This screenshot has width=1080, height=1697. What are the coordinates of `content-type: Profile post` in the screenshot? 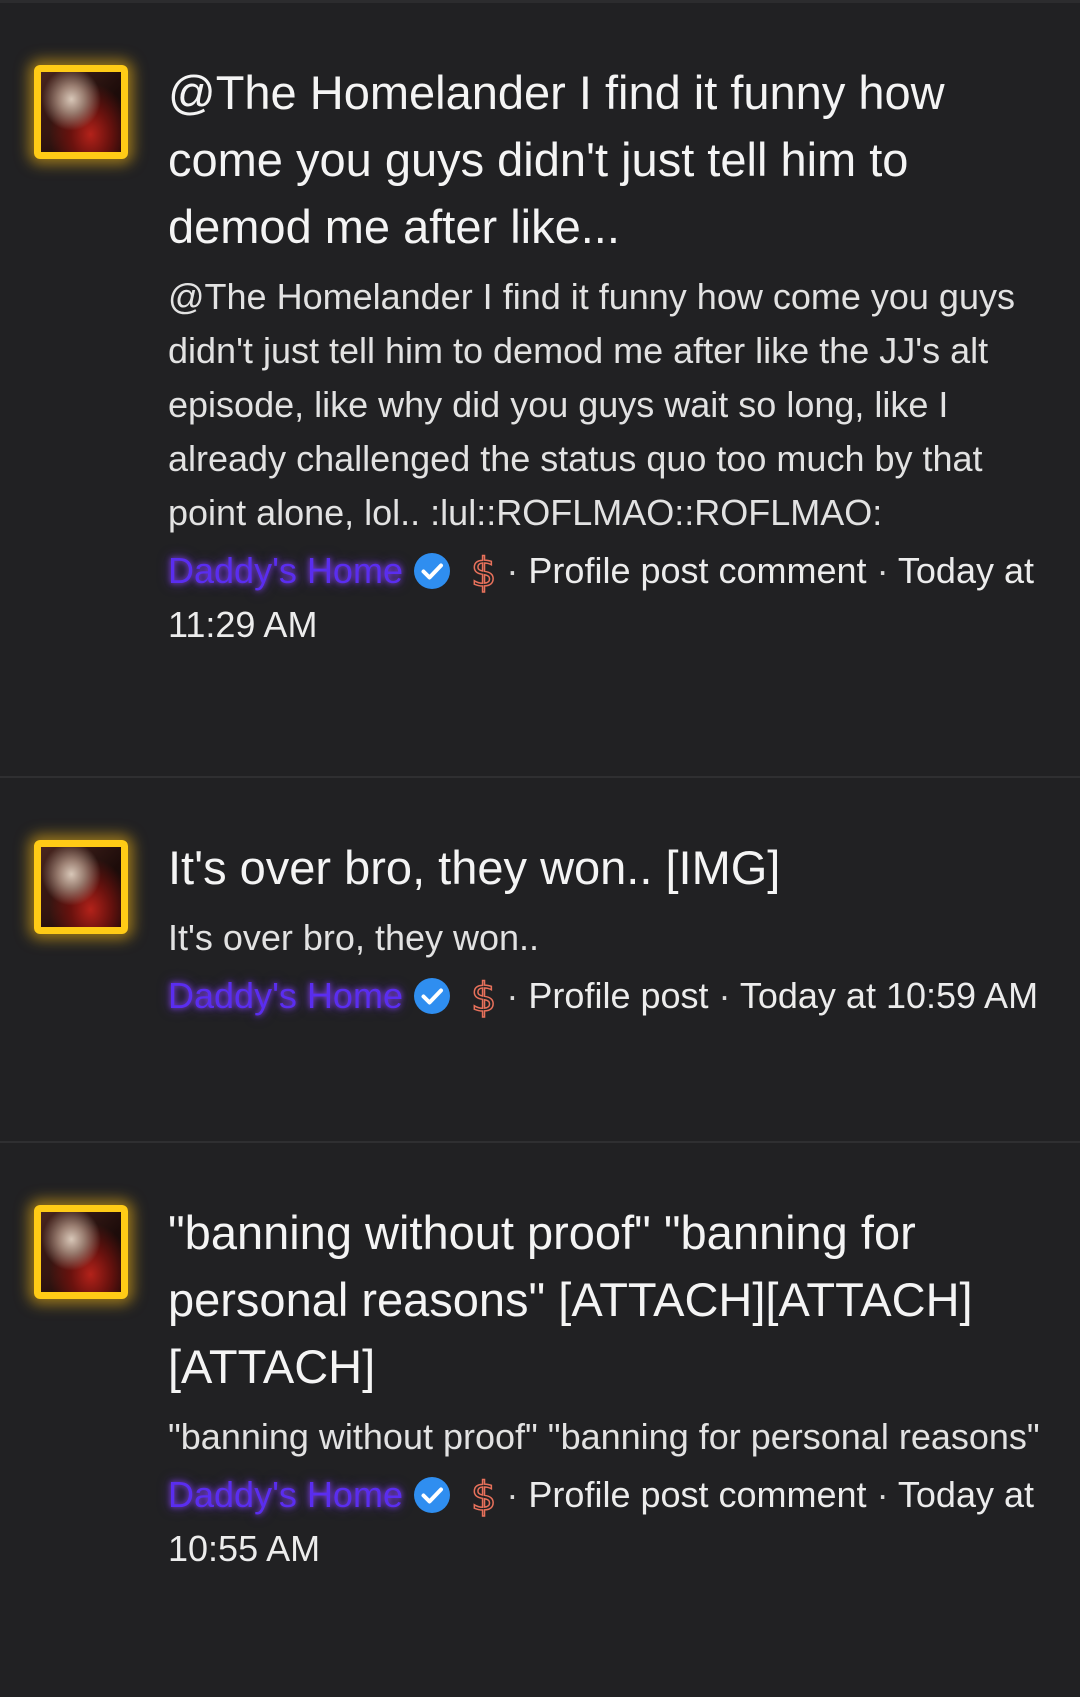 It's located at (618, 995).